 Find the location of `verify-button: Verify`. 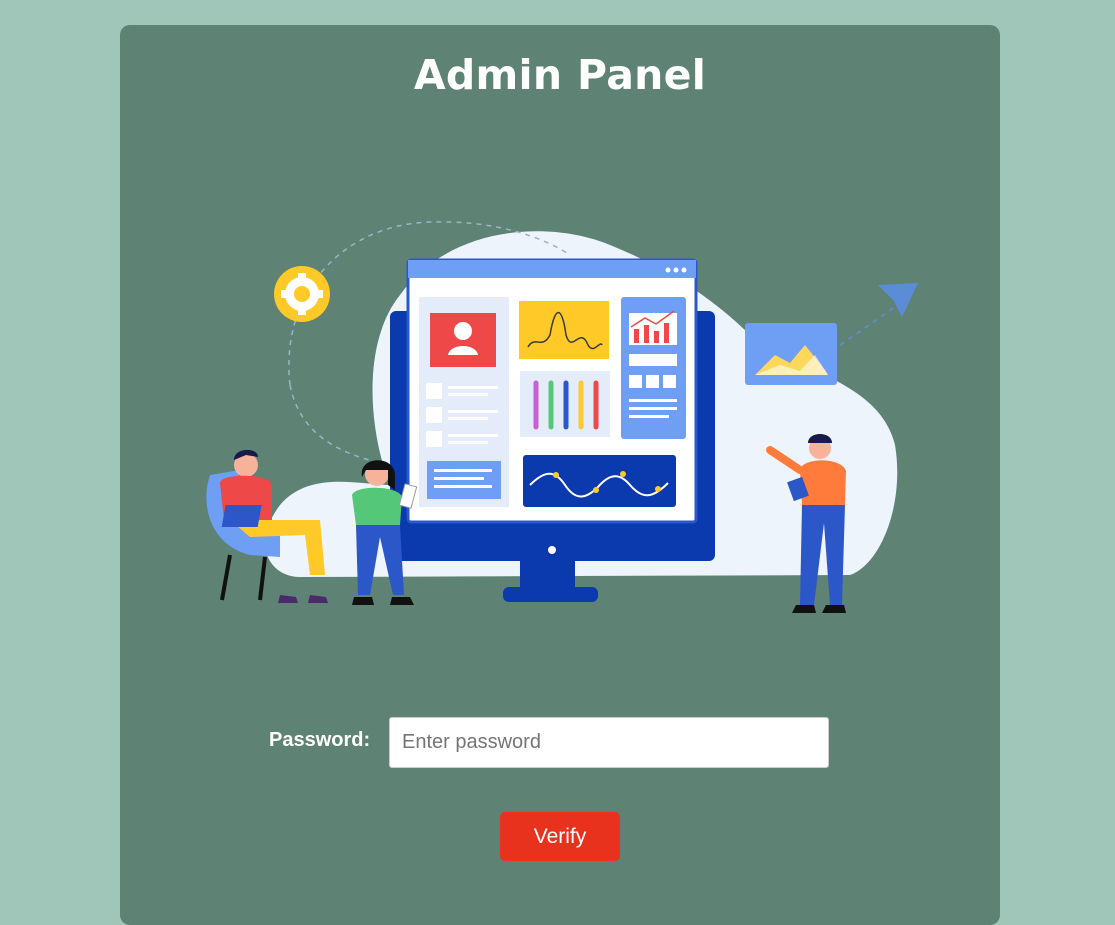

verify-button: Verify is located at coordinates (560, 836).